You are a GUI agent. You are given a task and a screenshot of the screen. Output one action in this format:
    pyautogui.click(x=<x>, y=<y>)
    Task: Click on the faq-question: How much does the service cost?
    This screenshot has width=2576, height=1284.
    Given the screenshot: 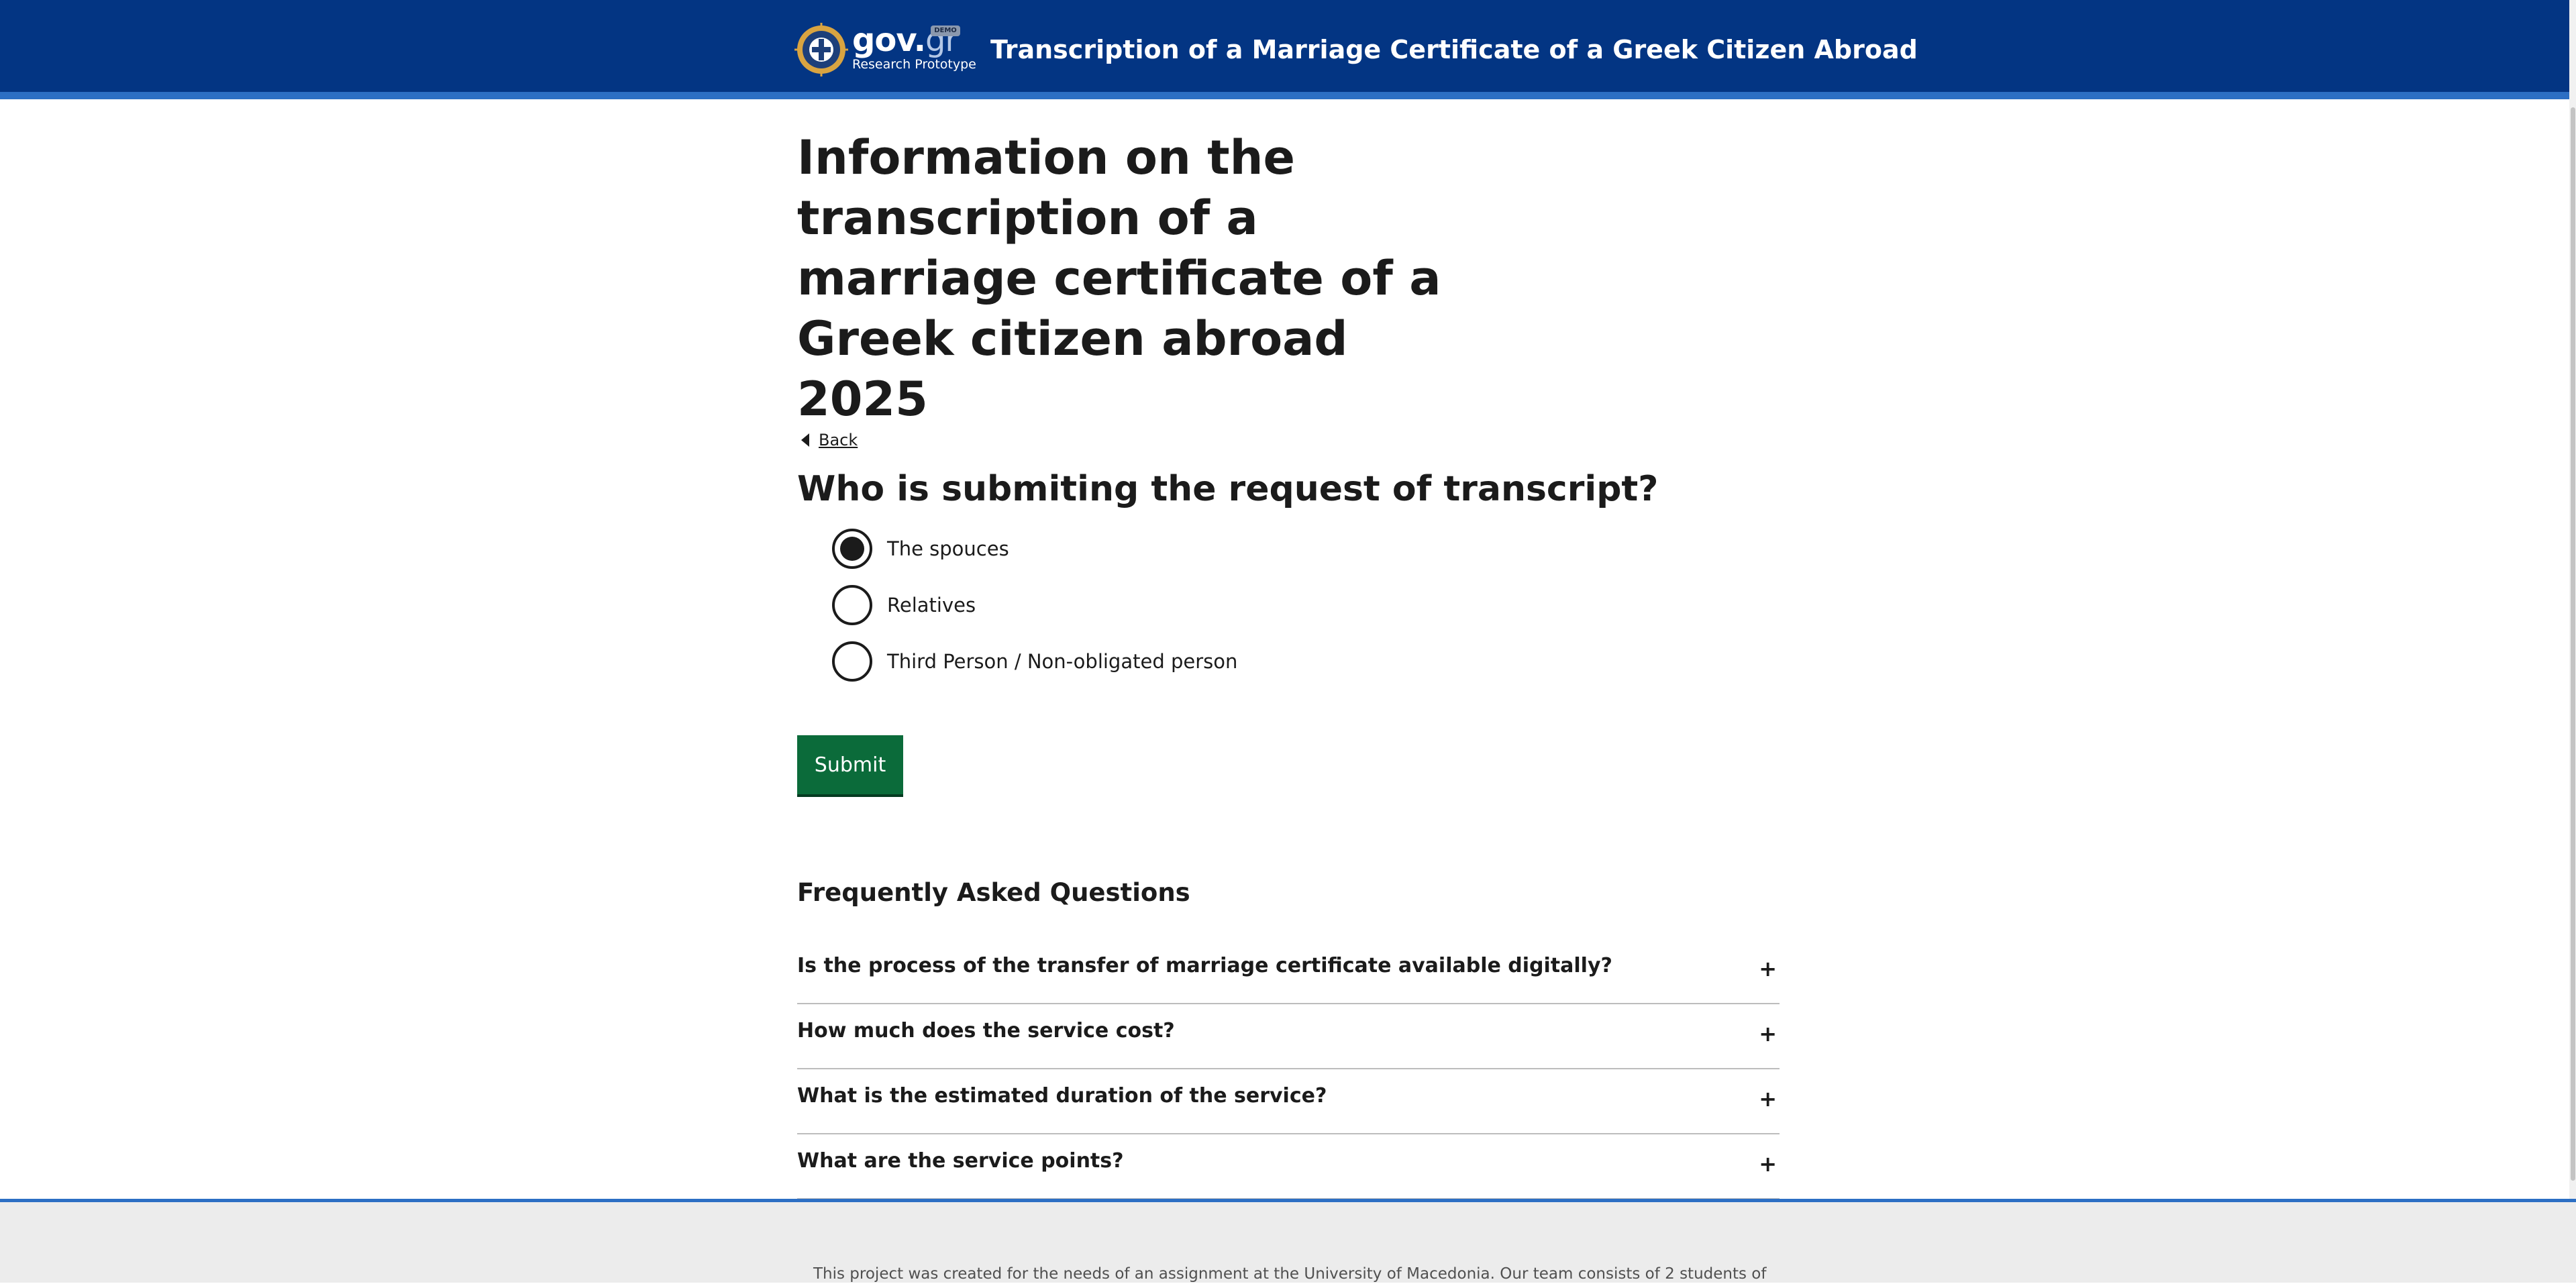 What is the action you would take?
    pyautogui.click(x=986, y=1030)
    